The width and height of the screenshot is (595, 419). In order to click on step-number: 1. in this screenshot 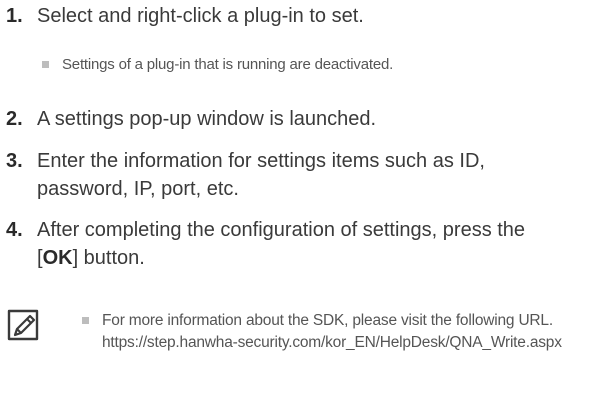, I will do `click(14, 16)`.